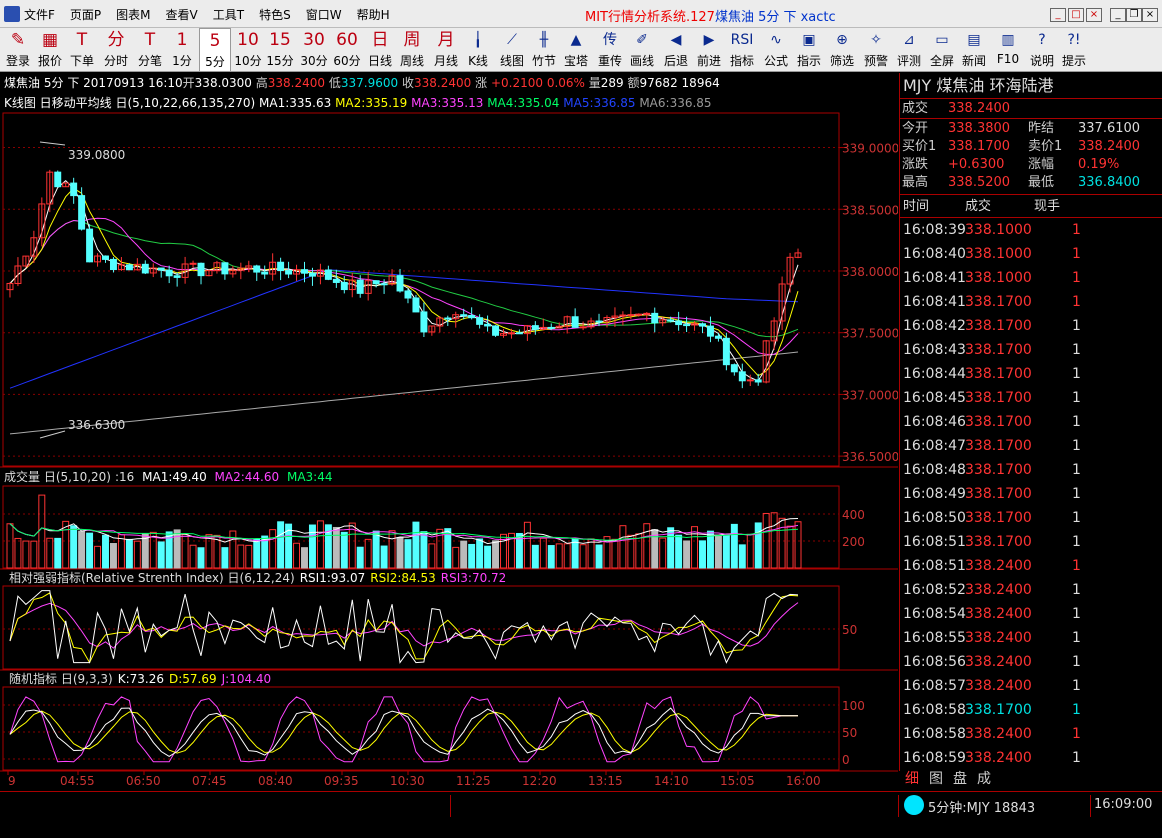 This screenshot has height=838, width=1162. I want to click on status-divider, so click(898, 806).